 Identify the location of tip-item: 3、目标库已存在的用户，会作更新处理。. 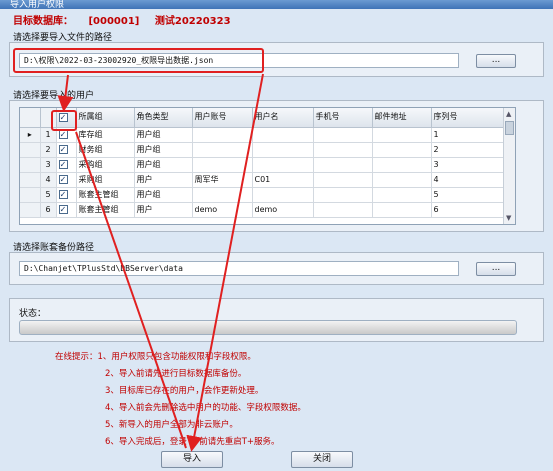
(184, 391).